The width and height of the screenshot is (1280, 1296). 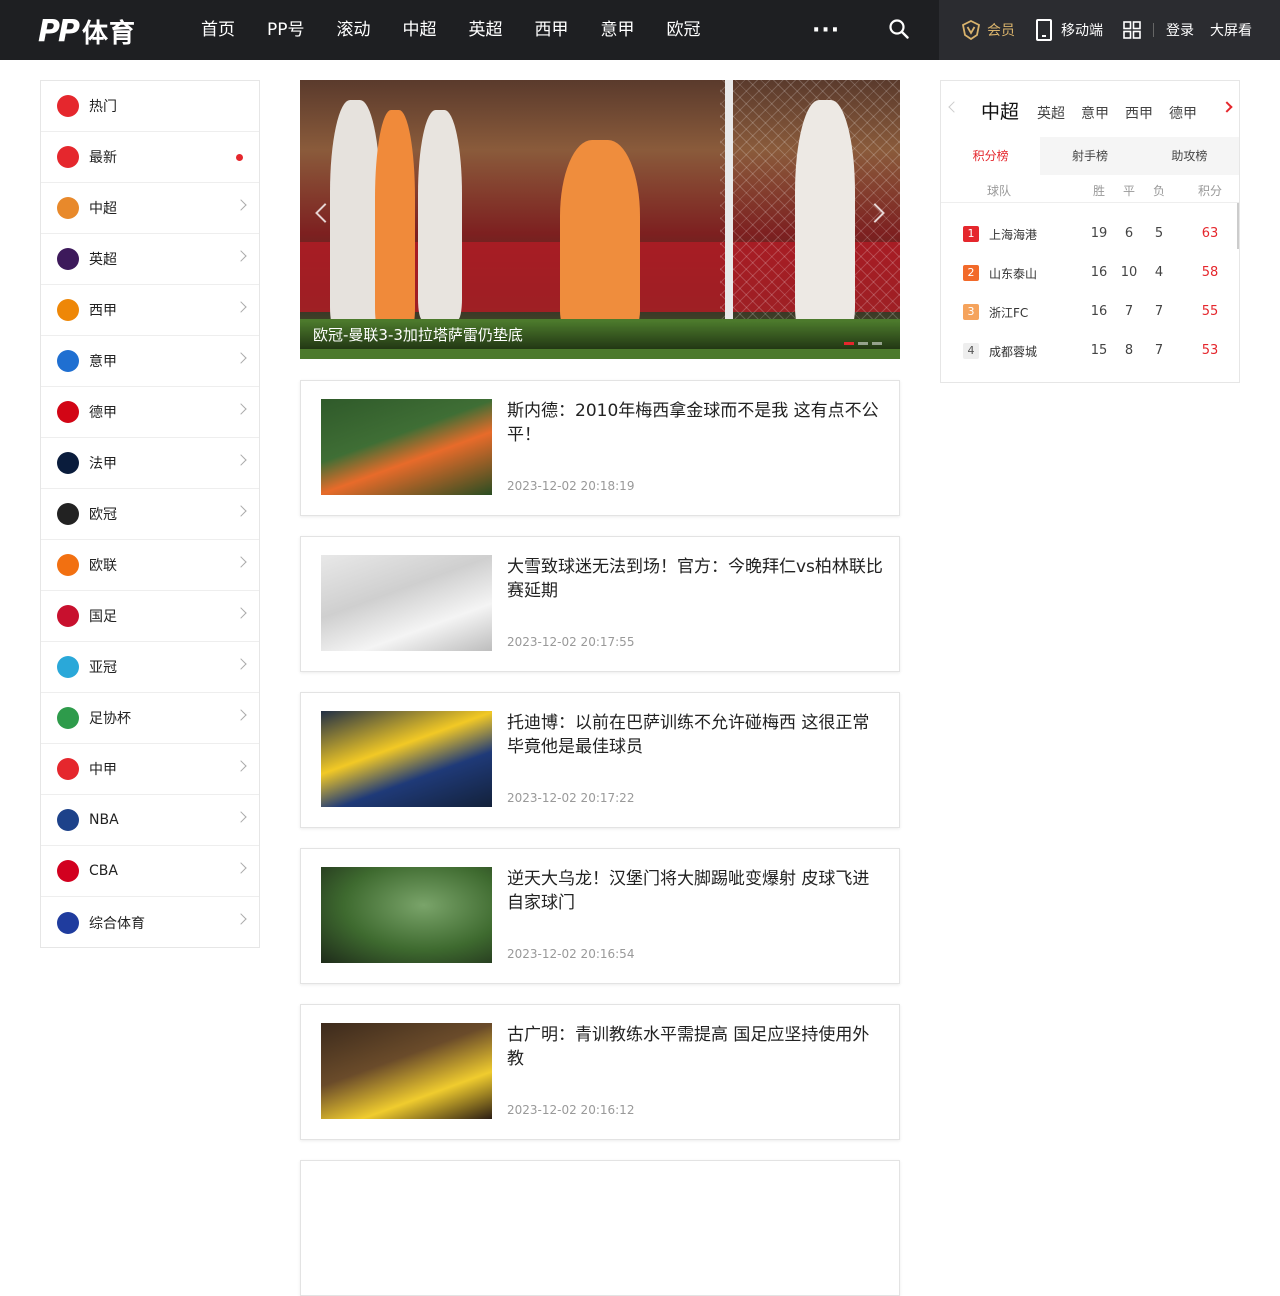 What do you see at coordinates (1051, 113) in the screenshot?
I see `league-tab-premier-league: 英超` at bounding box center [1051, 113].